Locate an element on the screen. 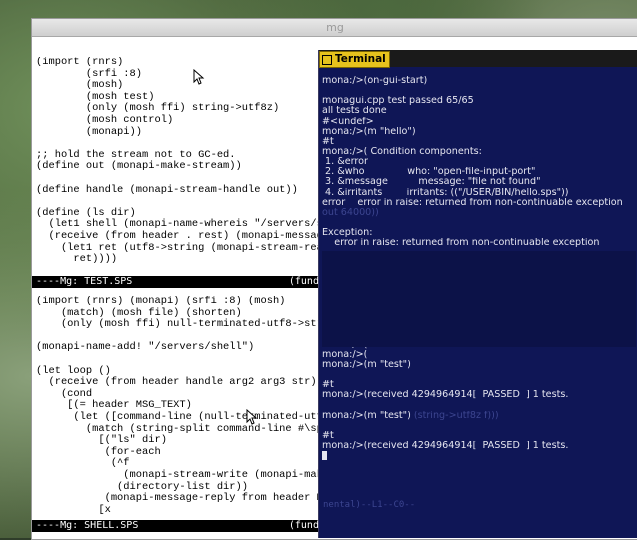 The width and height of the screenshot is (637, 540). terminal-line: mona:/>(m "hello") is located at coordinates (369, 131).